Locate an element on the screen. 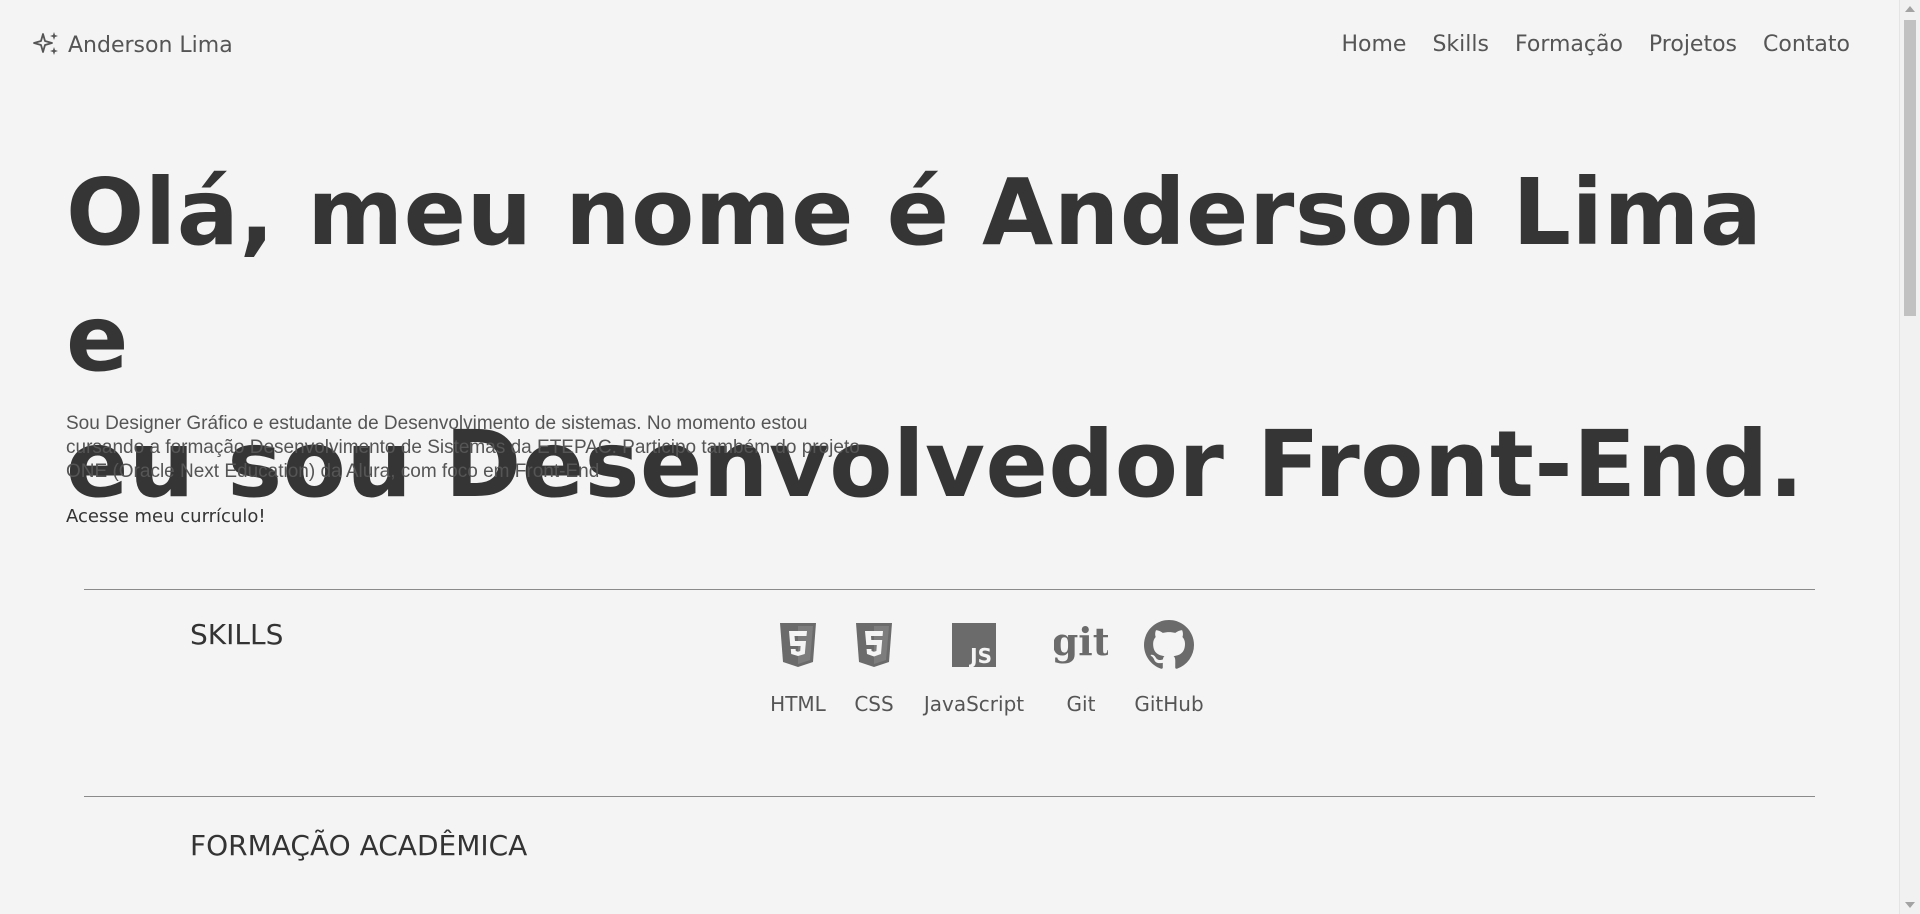 This screenshot has width=1920, height=914. sparkles-icon is located at coordinates (45, 43).